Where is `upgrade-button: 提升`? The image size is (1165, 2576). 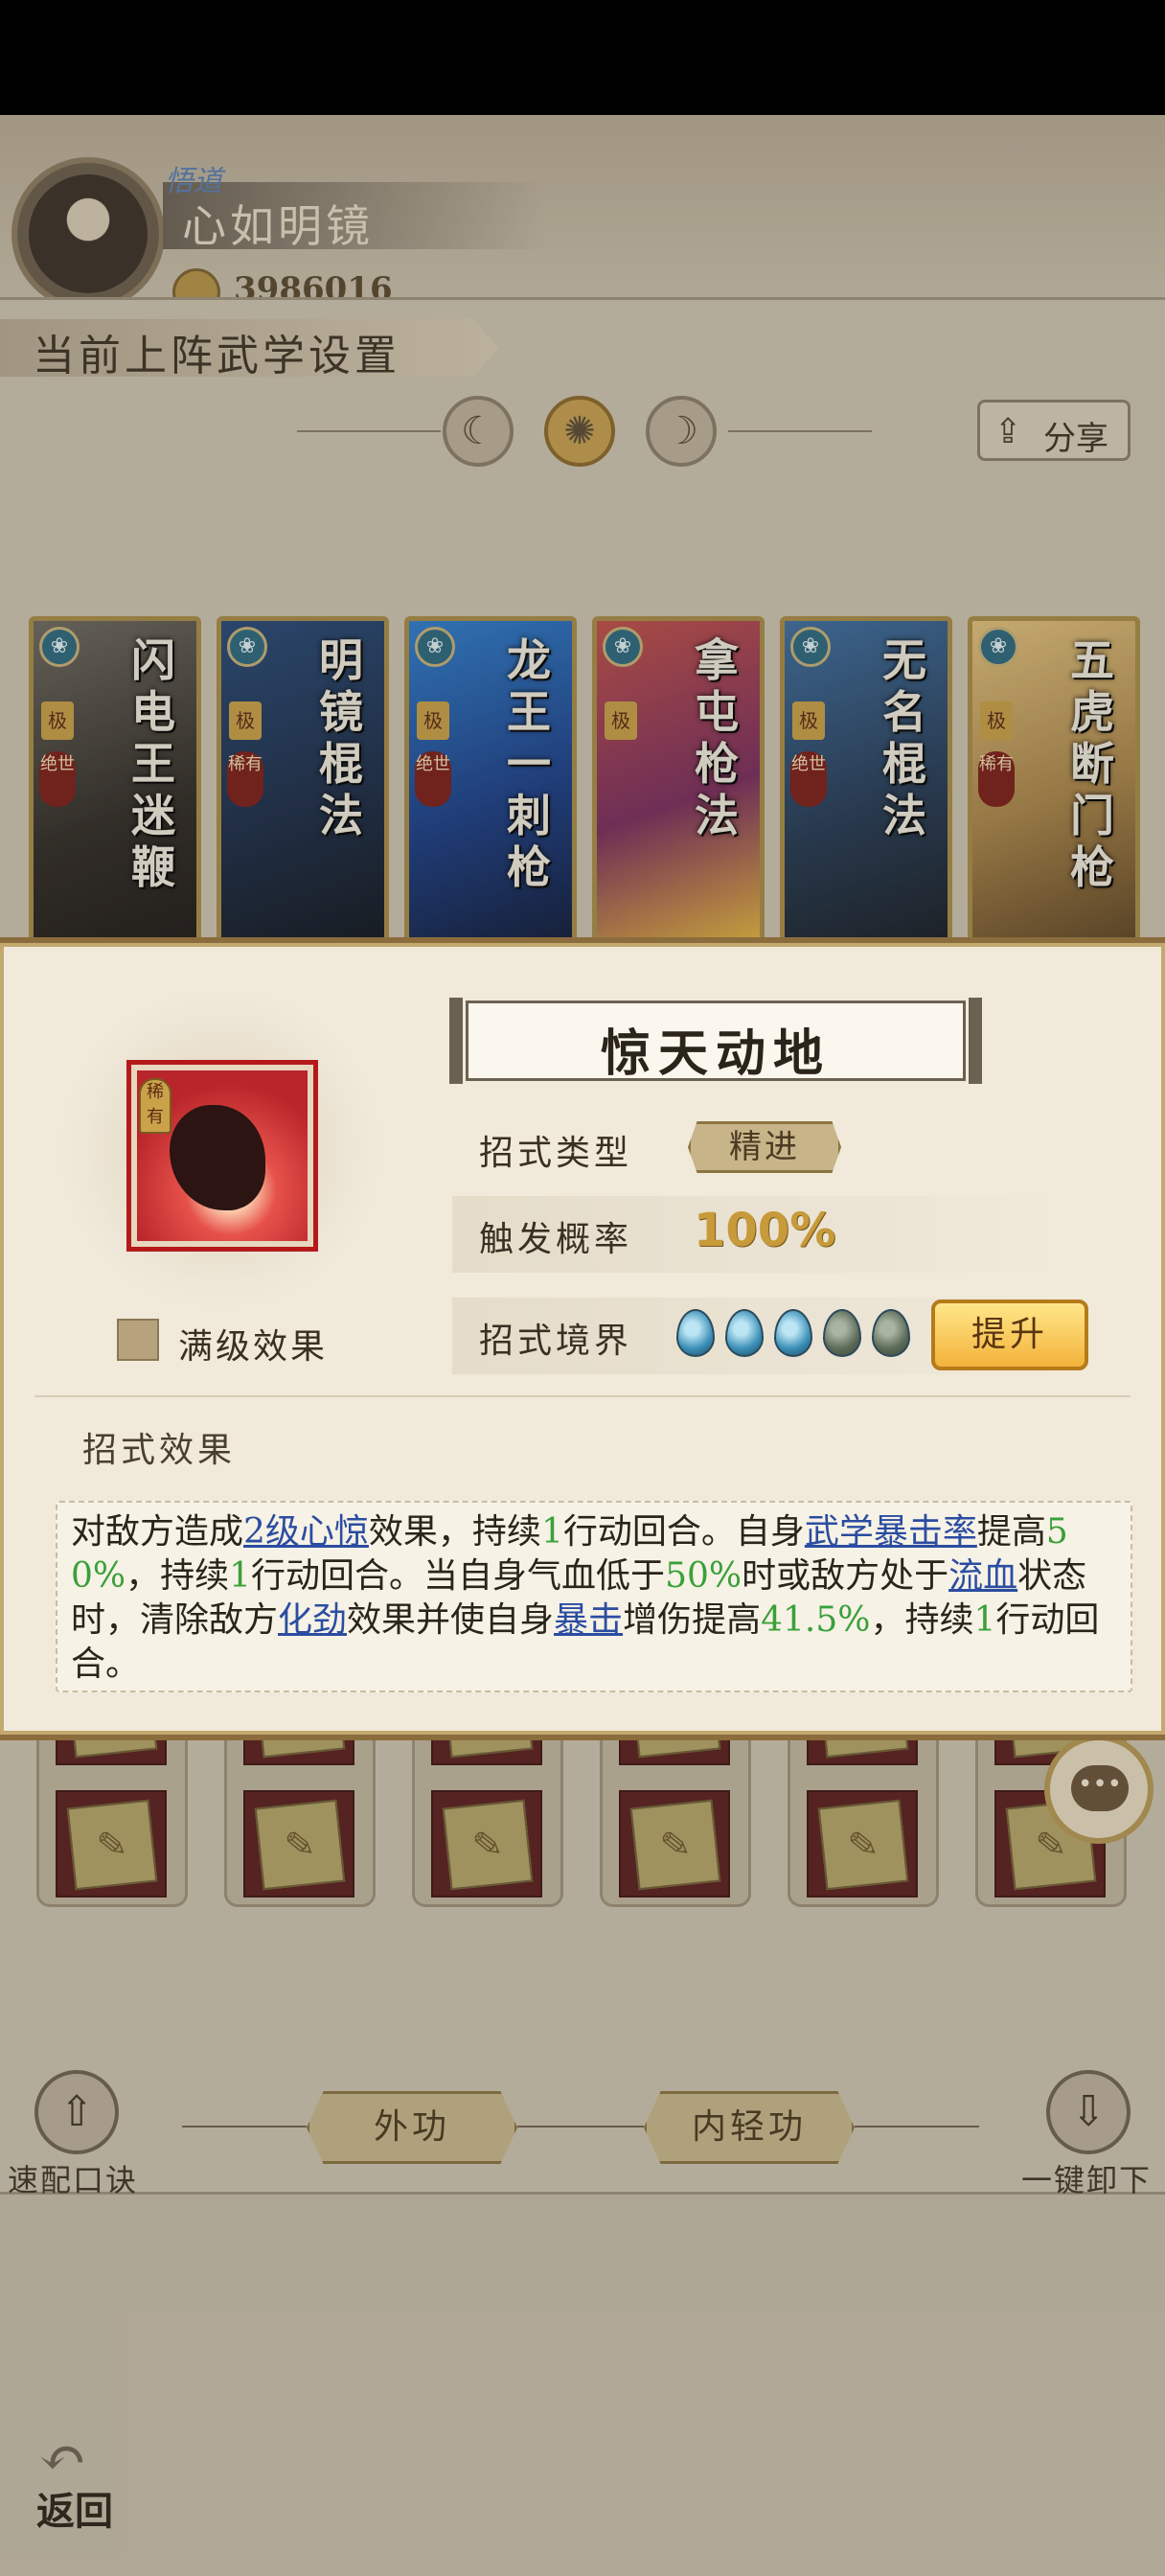
upgrade-button: 提升 is located at coordinates (1009, 1335).